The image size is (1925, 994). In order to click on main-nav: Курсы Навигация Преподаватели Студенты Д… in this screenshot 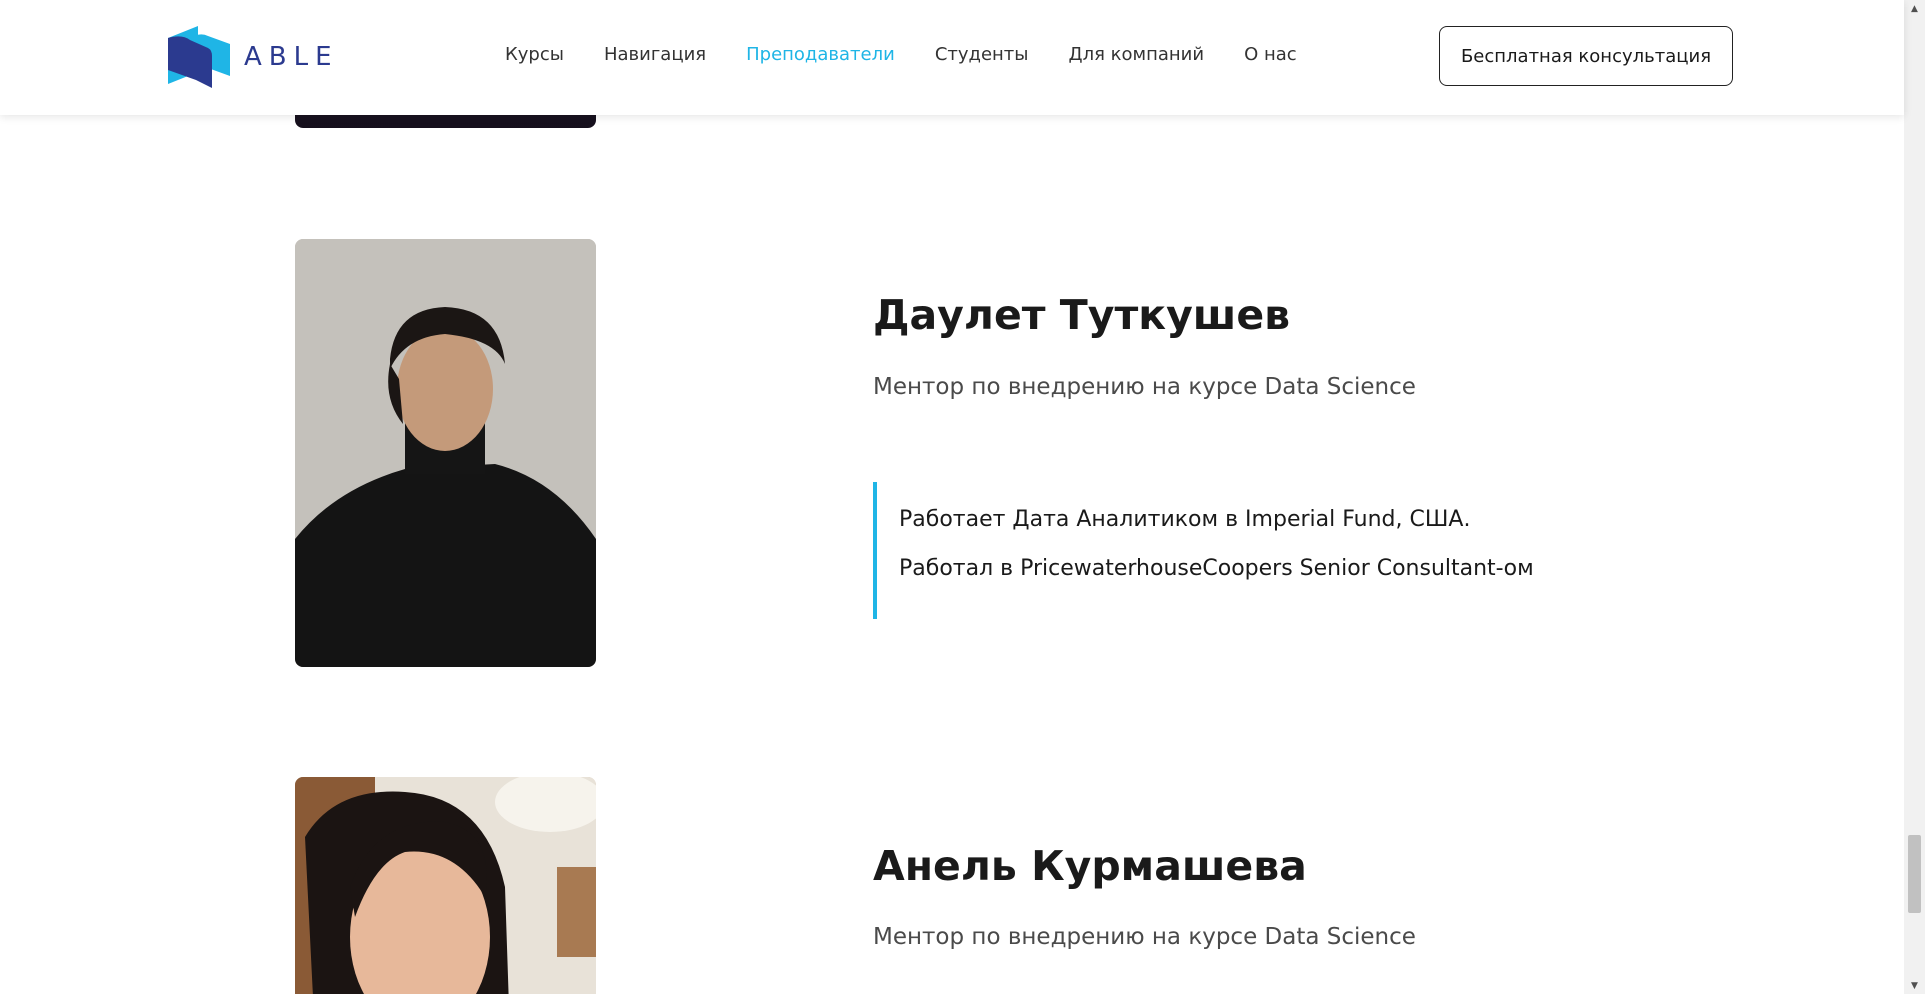, I will do `click(921, 54)`.